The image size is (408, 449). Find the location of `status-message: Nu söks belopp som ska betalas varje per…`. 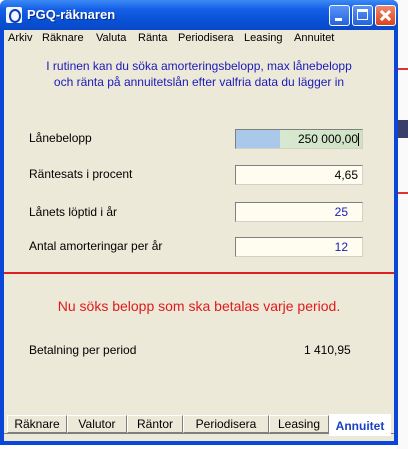

status-message: Nu söks belopp som ska betalas varje per… is located at coordinates (199, 306).